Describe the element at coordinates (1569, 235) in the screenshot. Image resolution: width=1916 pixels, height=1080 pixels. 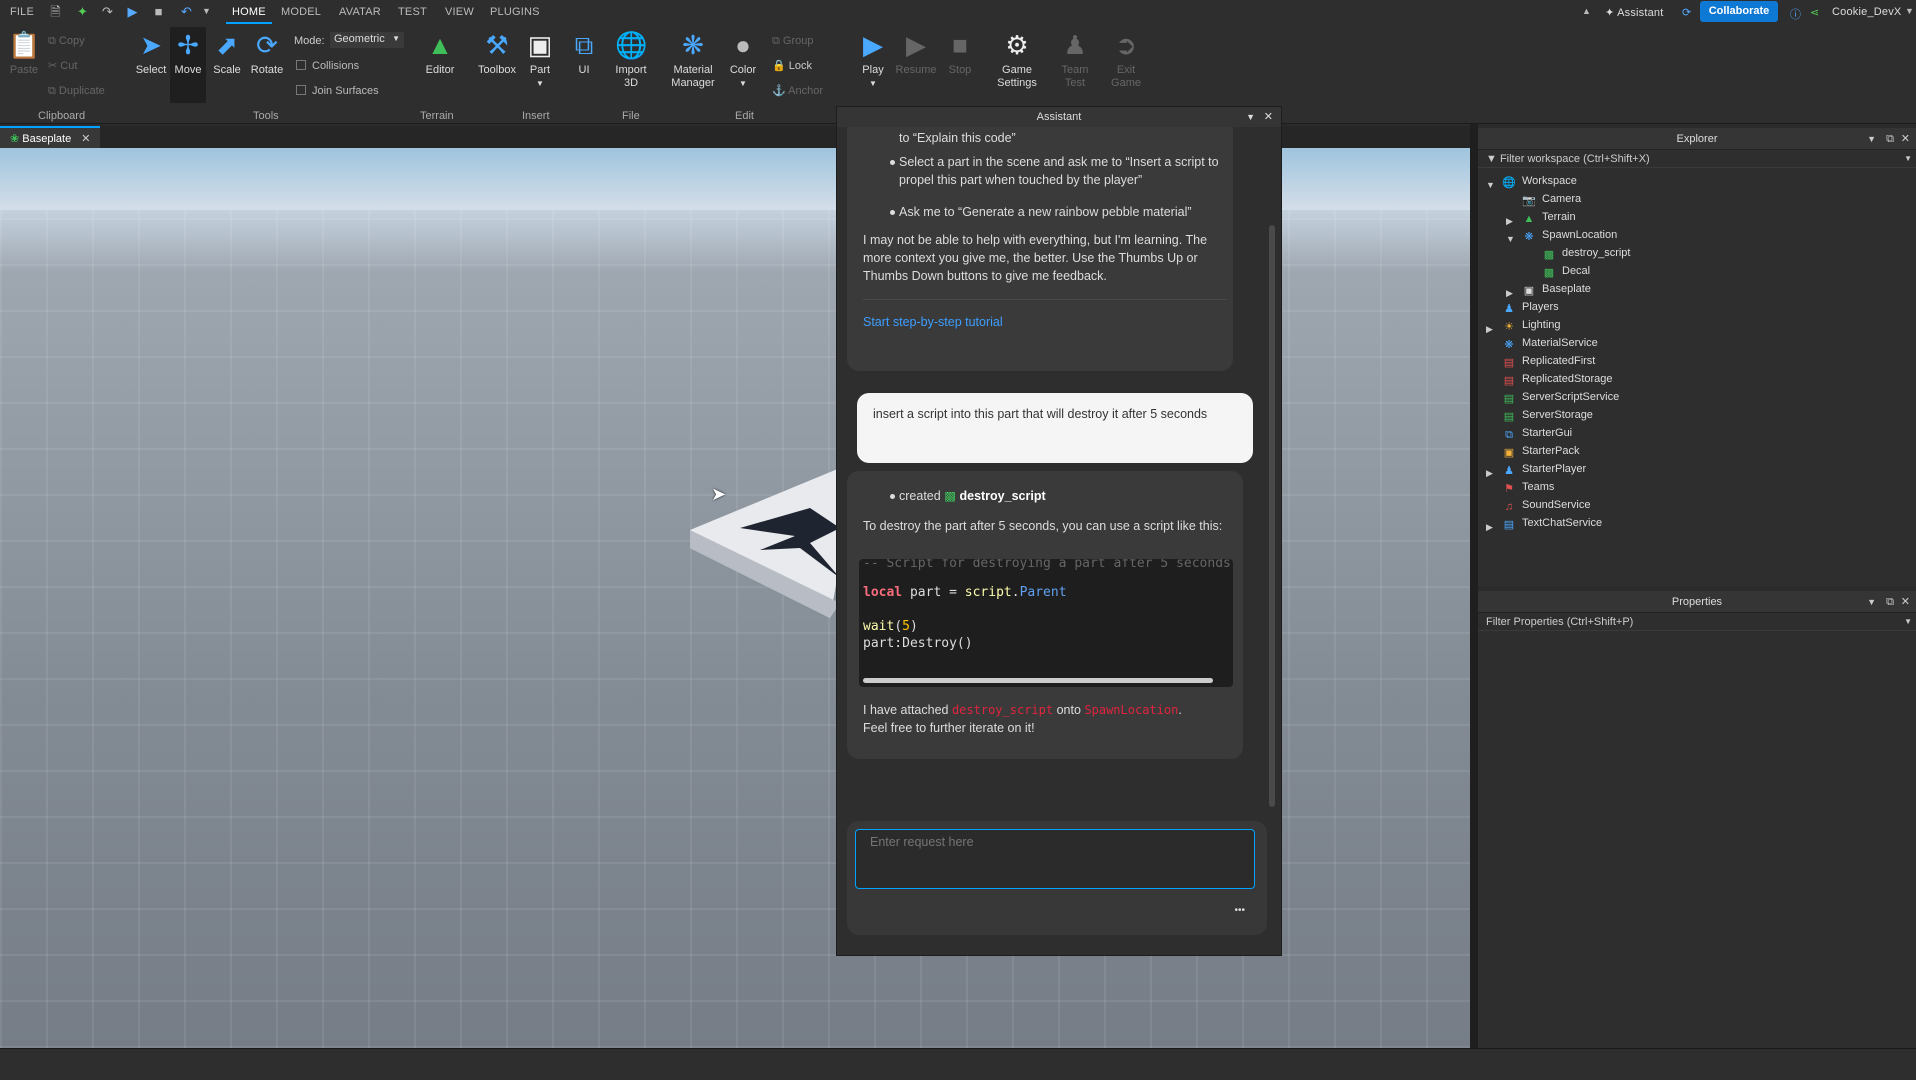
I see `tree-item-spawnlocation: ❋ SpawnLocation` at that location.